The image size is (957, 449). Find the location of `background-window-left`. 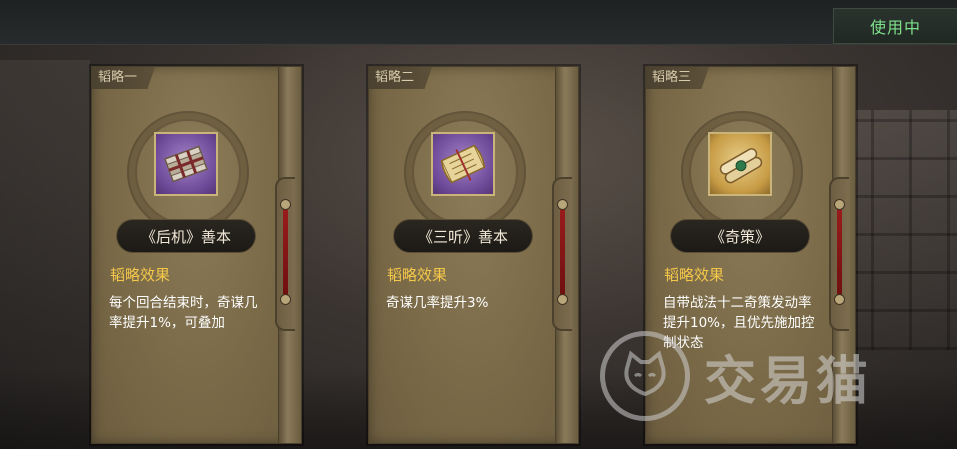

background-window-left is located at coordinates (45, 210).